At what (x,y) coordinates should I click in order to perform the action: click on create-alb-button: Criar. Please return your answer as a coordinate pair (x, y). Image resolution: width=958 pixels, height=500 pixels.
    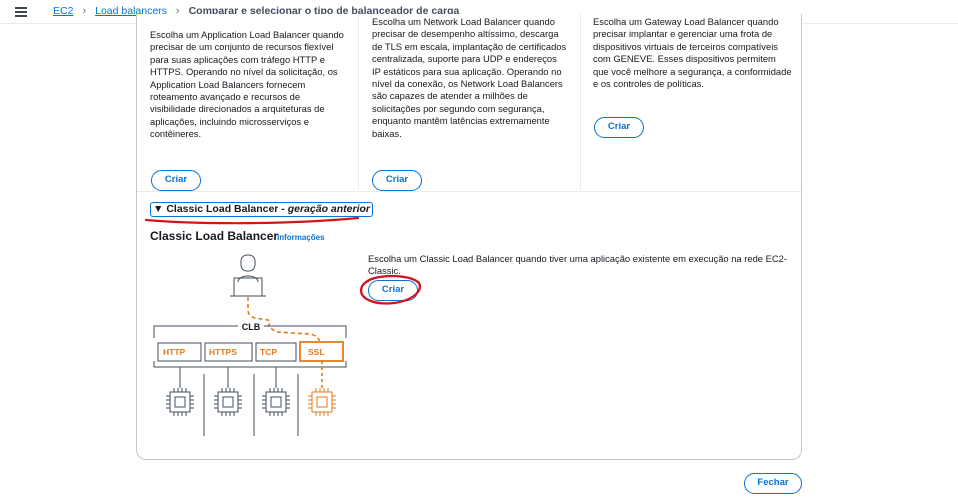
    Looking at the image, I should click on (176, 180).